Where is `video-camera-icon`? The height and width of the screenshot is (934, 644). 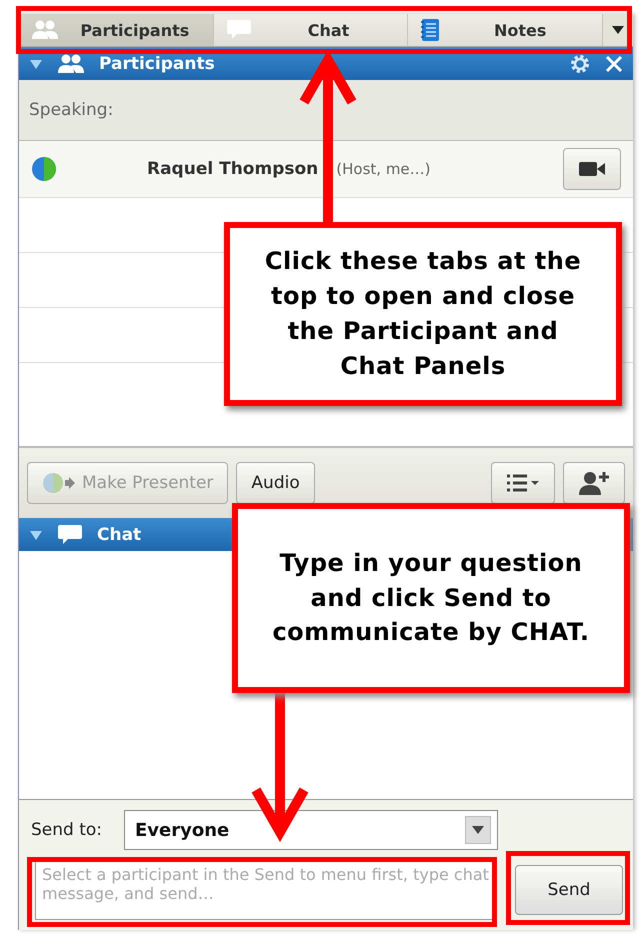
video-camera-icon is located at coordinates (592, 169).